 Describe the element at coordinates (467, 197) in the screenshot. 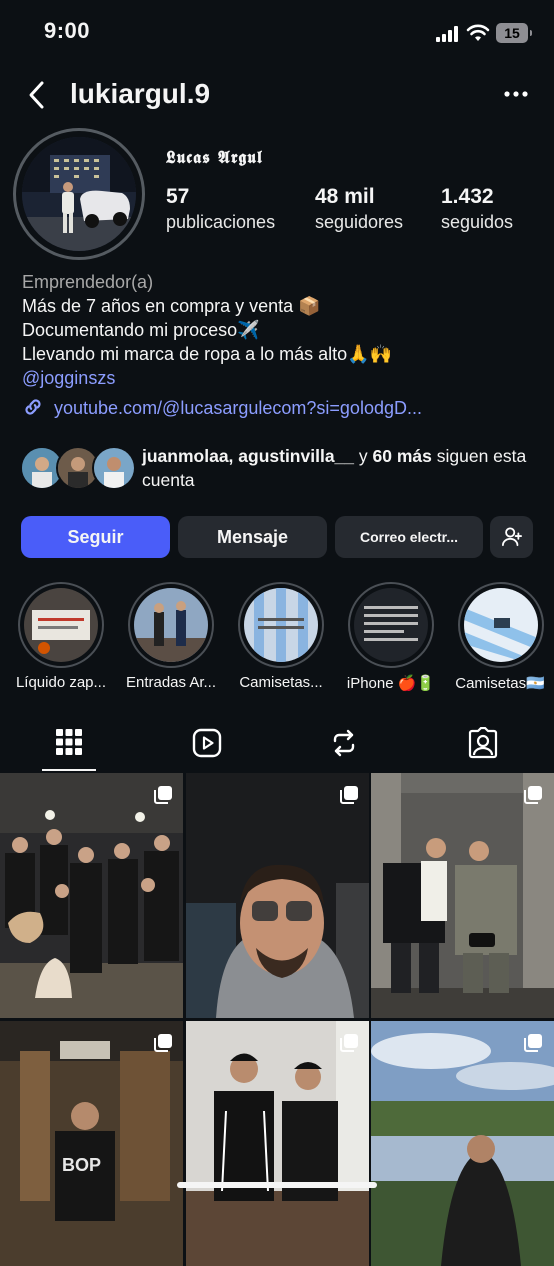

I see `following-count: 1.432` at that location.